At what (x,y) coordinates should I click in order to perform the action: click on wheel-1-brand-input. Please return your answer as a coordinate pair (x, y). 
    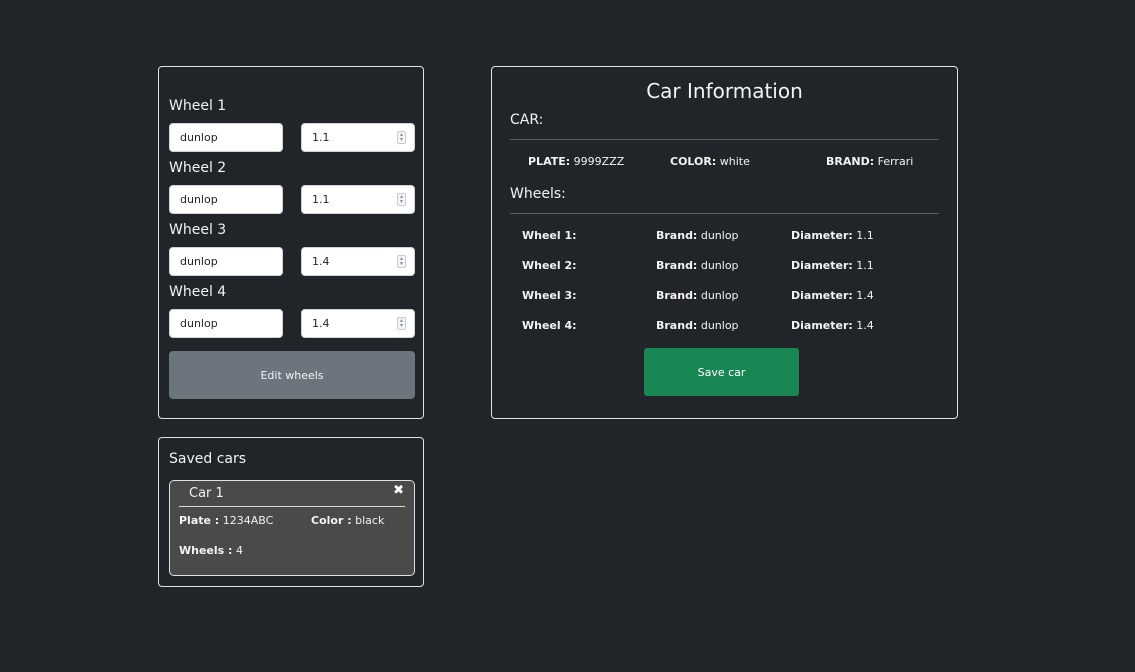
    Looking at the image, I should click on (226, 137).